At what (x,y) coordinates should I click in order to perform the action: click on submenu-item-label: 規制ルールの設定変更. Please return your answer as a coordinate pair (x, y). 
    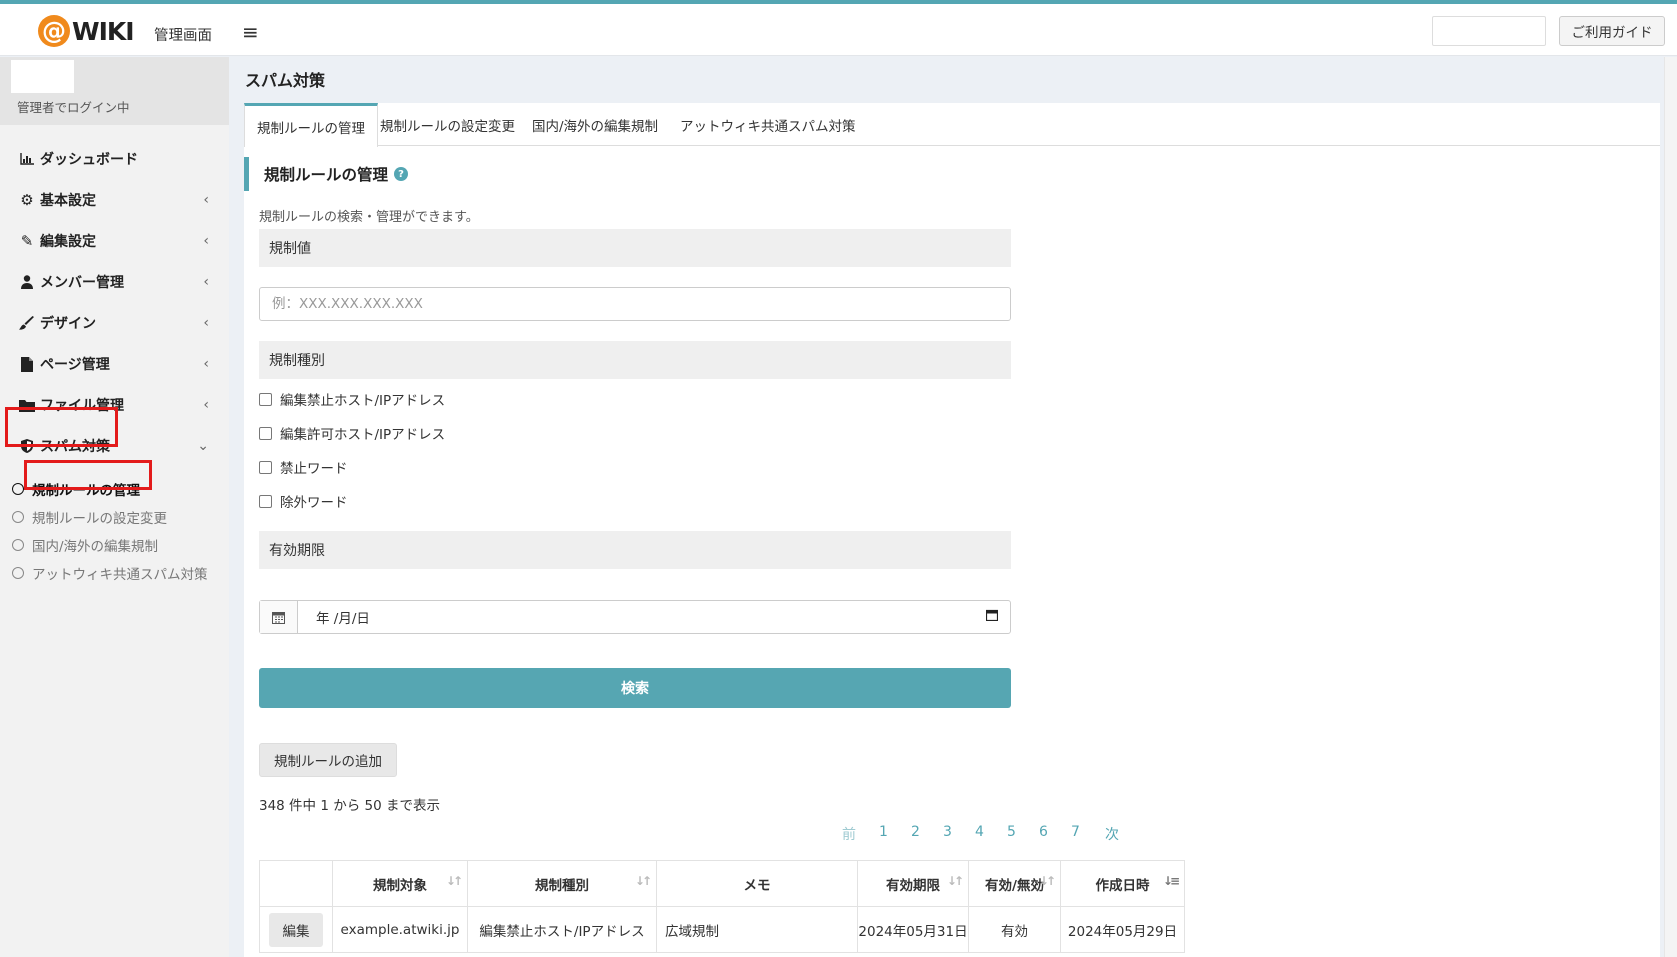
    Looking at the image, I should click on (99, 519).